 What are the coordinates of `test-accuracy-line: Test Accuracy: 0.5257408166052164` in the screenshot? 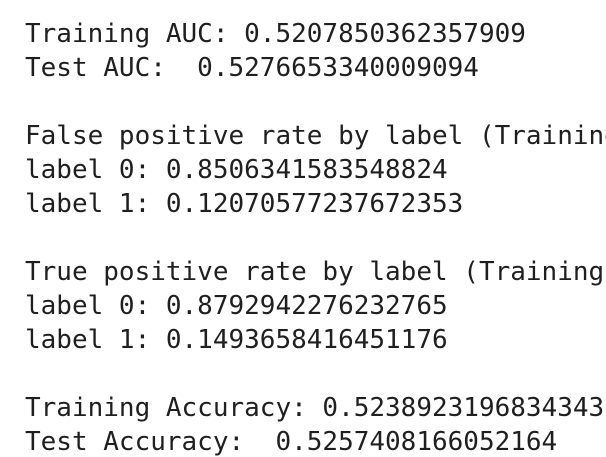 It's located at (291, 442).